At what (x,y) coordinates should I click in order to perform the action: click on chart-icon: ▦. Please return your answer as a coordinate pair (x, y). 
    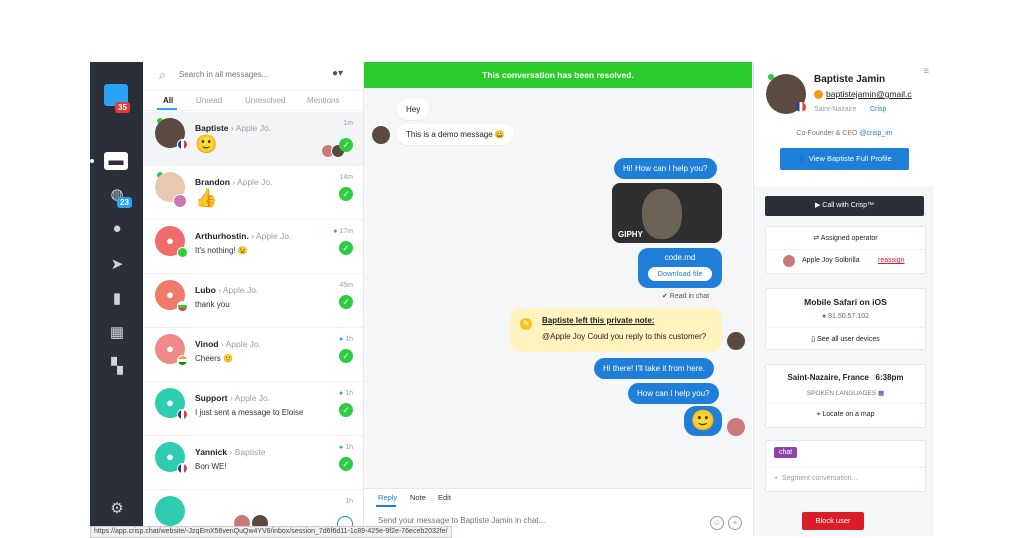
    Looking at the image, I should click on (117, 333).